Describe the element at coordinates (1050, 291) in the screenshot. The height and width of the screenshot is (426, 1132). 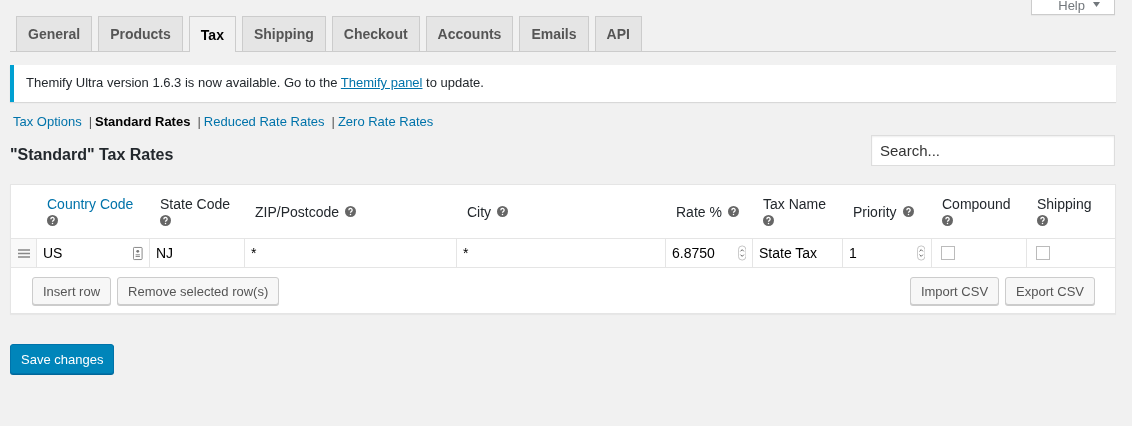
I see `csv-button: Export CSV` at that location.